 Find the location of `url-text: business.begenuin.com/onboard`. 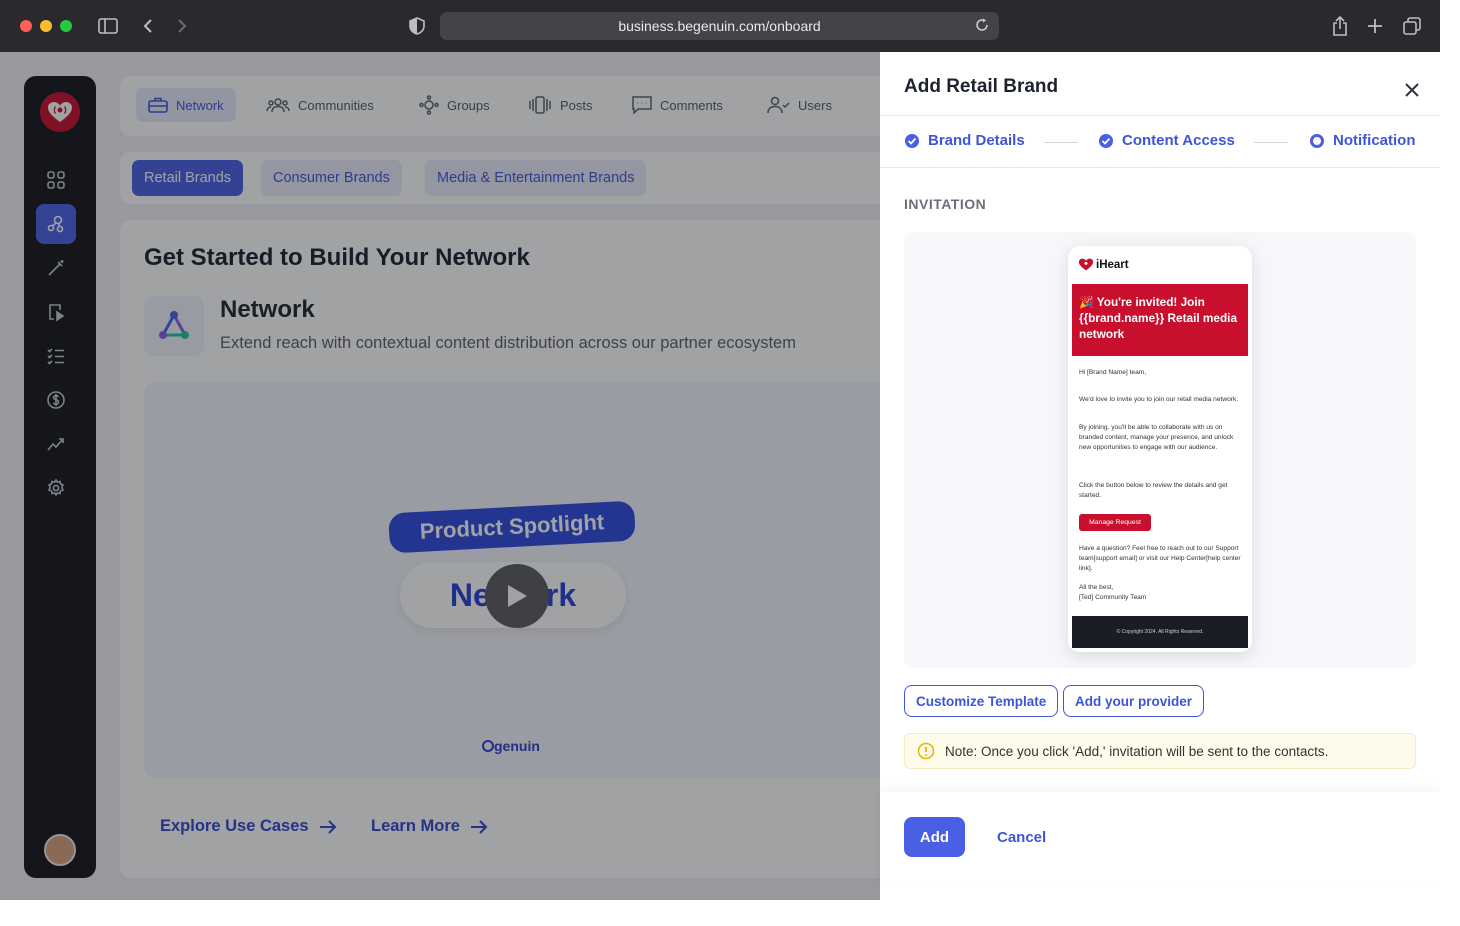

url-text: business.begenuin.com/onboard is located at coordinates (719, 26).